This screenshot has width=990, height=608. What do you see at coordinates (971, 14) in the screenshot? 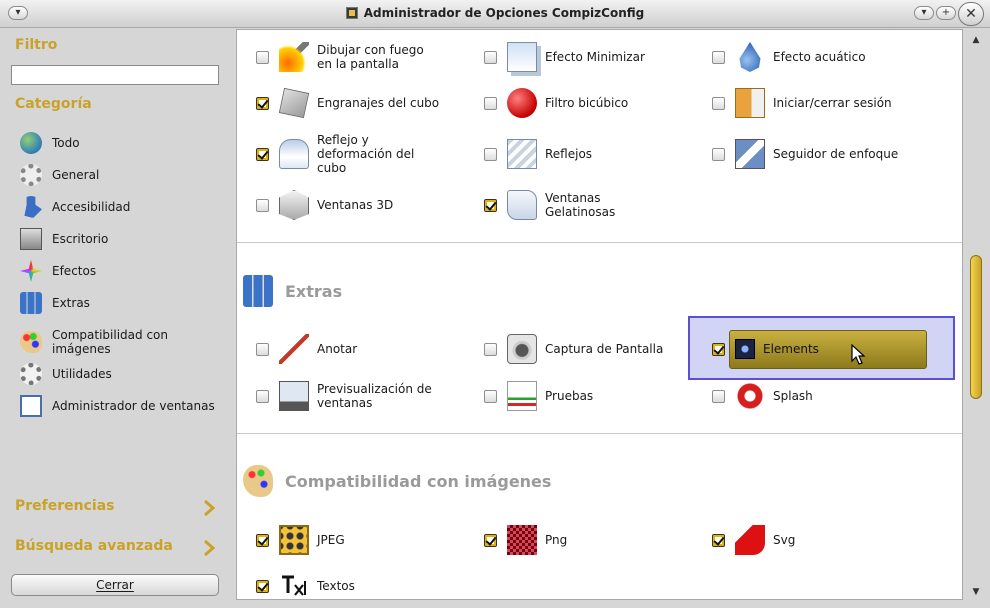
I see `close-window-button: ✕` at bounding box center [971, 14].